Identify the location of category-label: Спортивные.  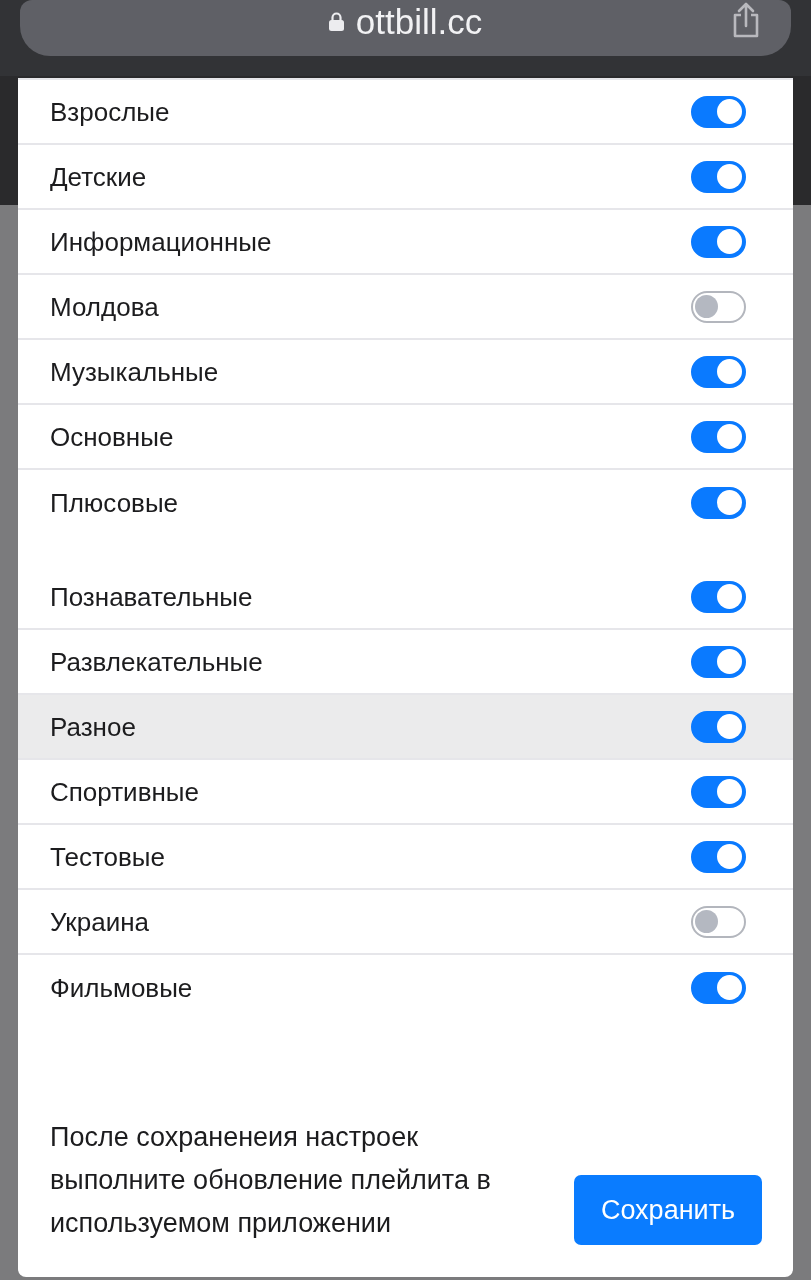
(124, 791).